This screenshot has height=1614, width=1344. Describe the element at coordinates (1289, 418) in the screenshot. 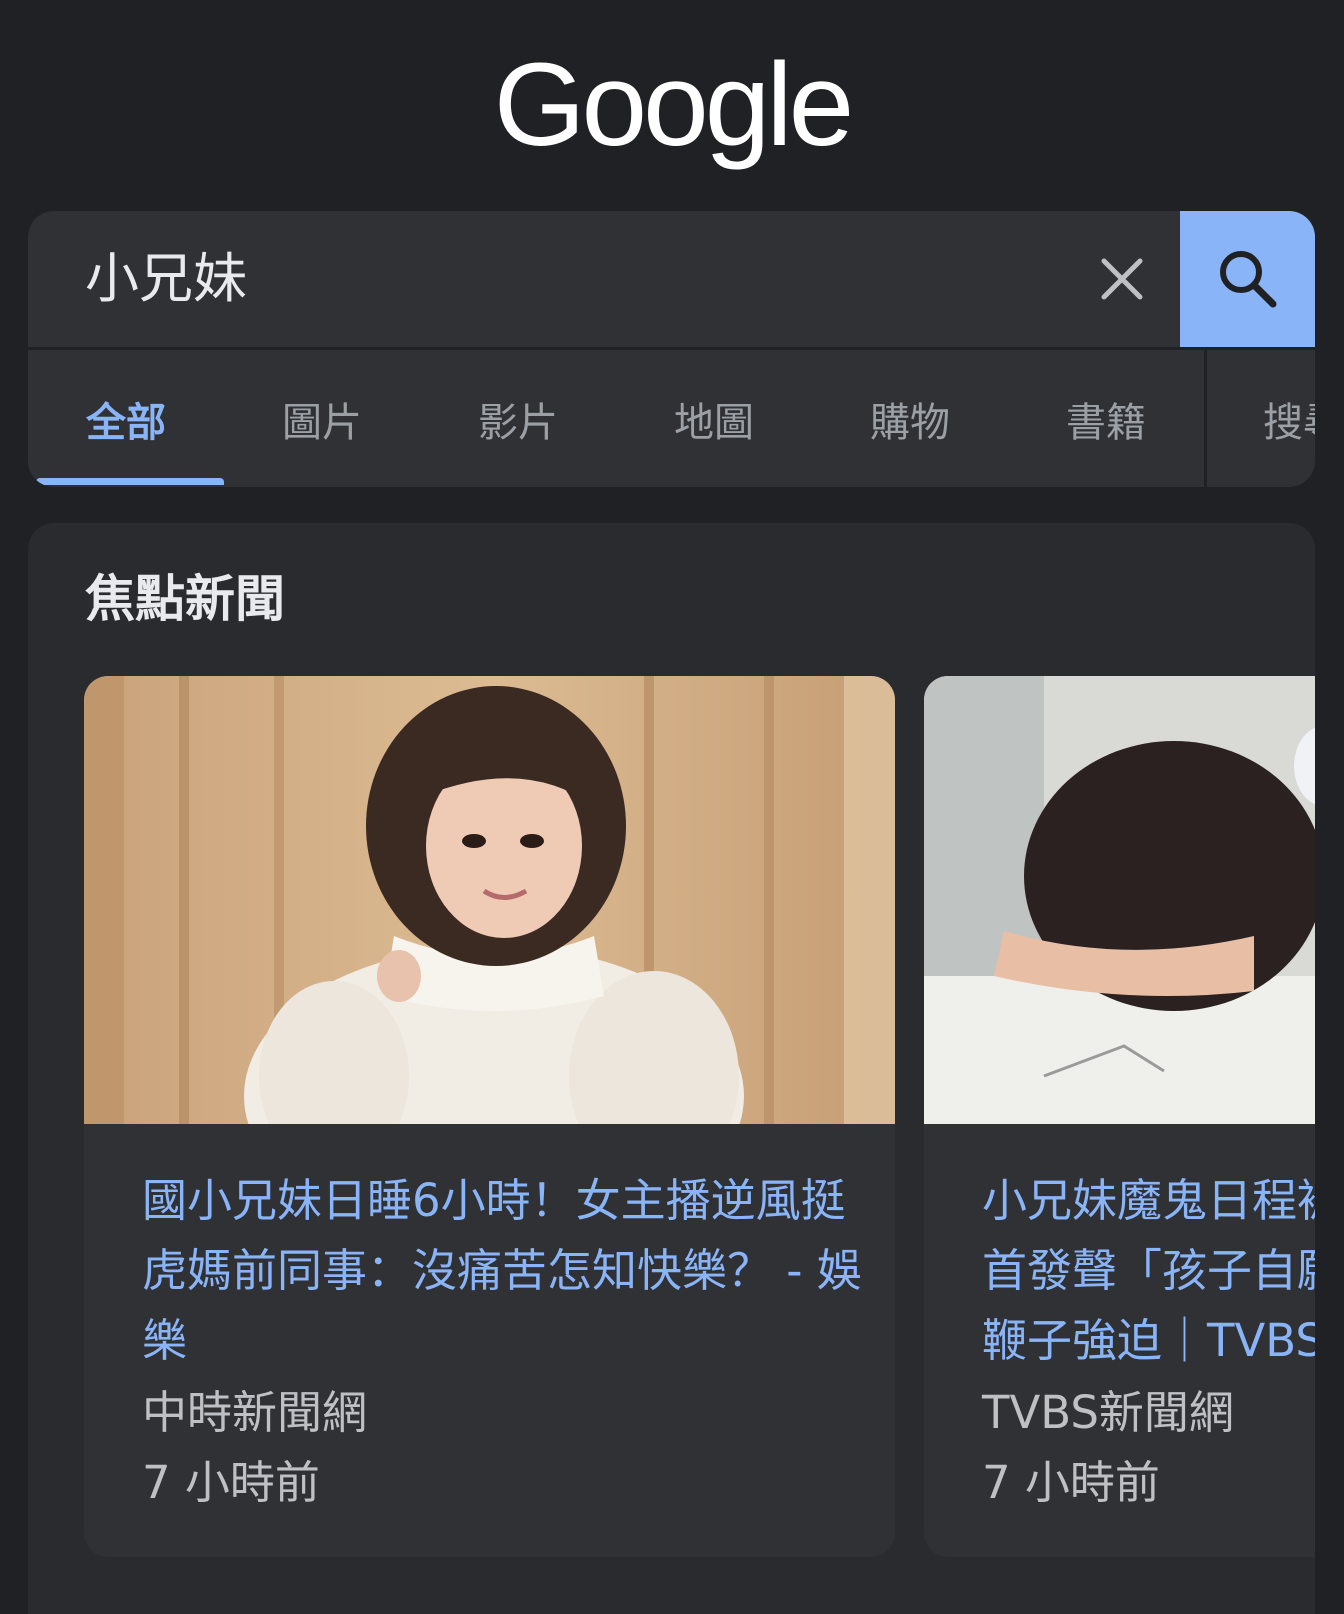

I see `tab-search-tools: 搜尋` at that location.